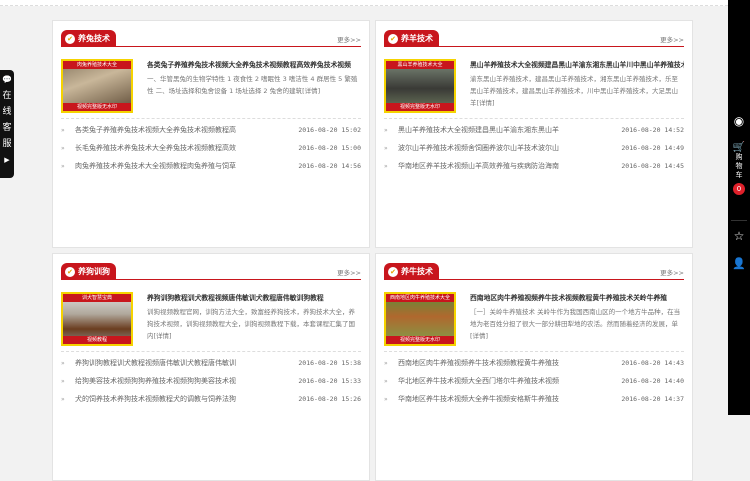  What do you see at coordinates (739, 236) in the screenshot?
I see `favorites-star-icon: ☆` at bounding box center [739, 236].